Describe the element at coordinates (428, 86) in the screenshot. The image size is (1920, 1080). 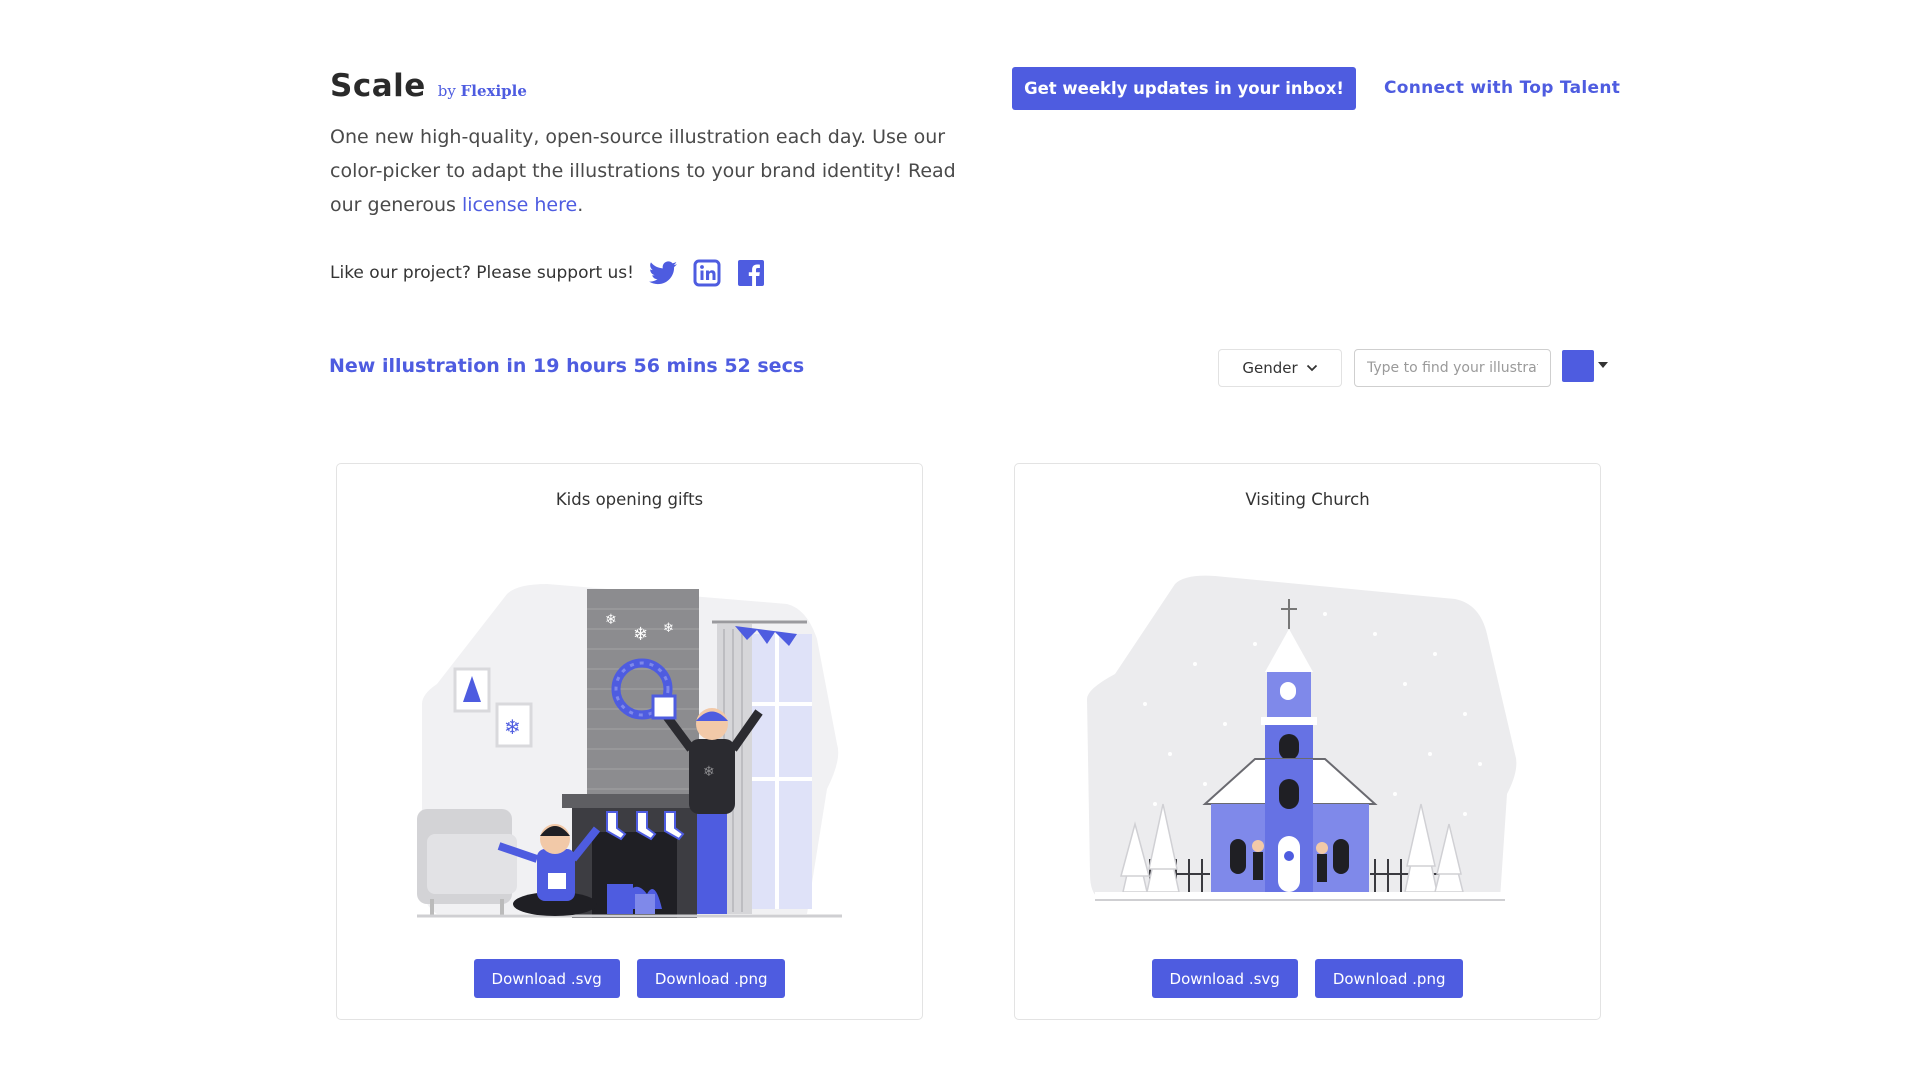
I see `brand: Scale by Flexiple` at that location.